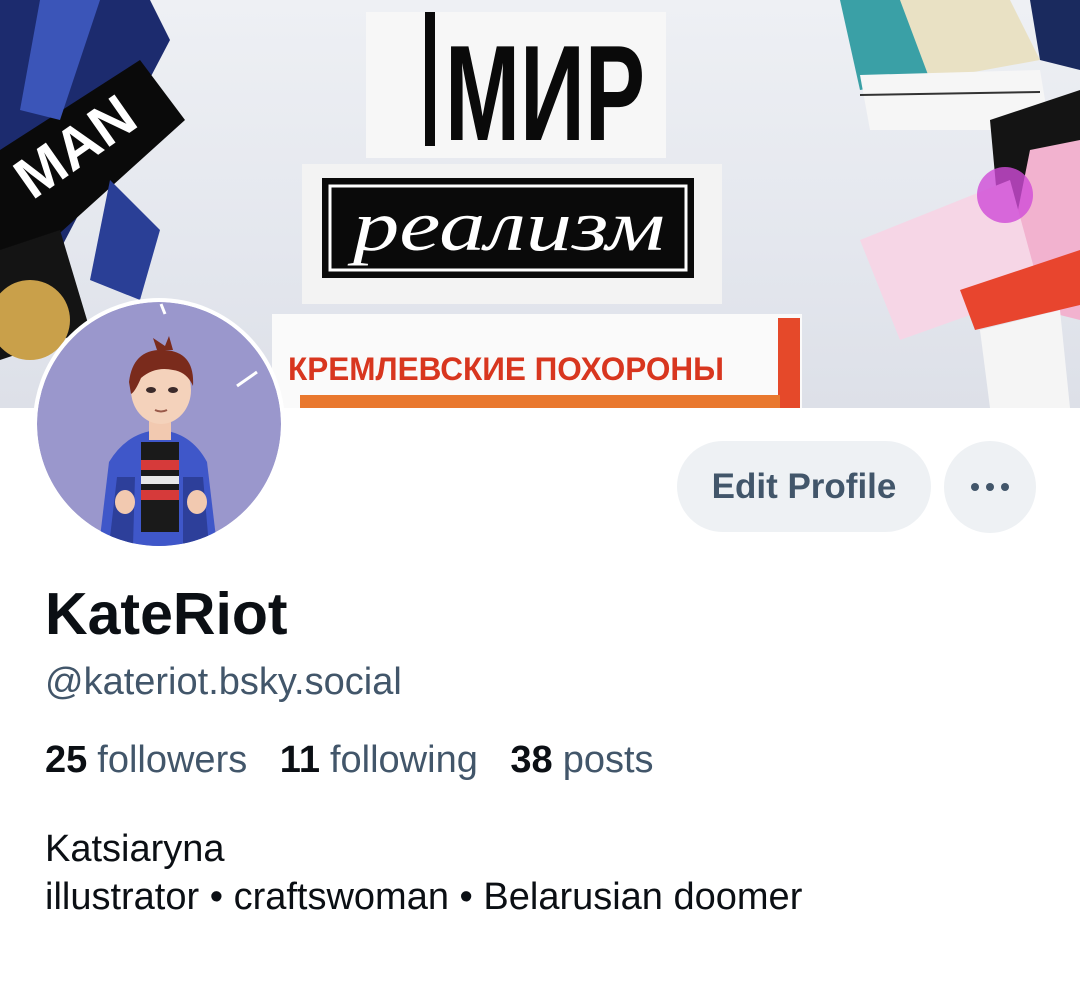  I want to click on banner-subtitle-word: реализм, so click(506, 226).